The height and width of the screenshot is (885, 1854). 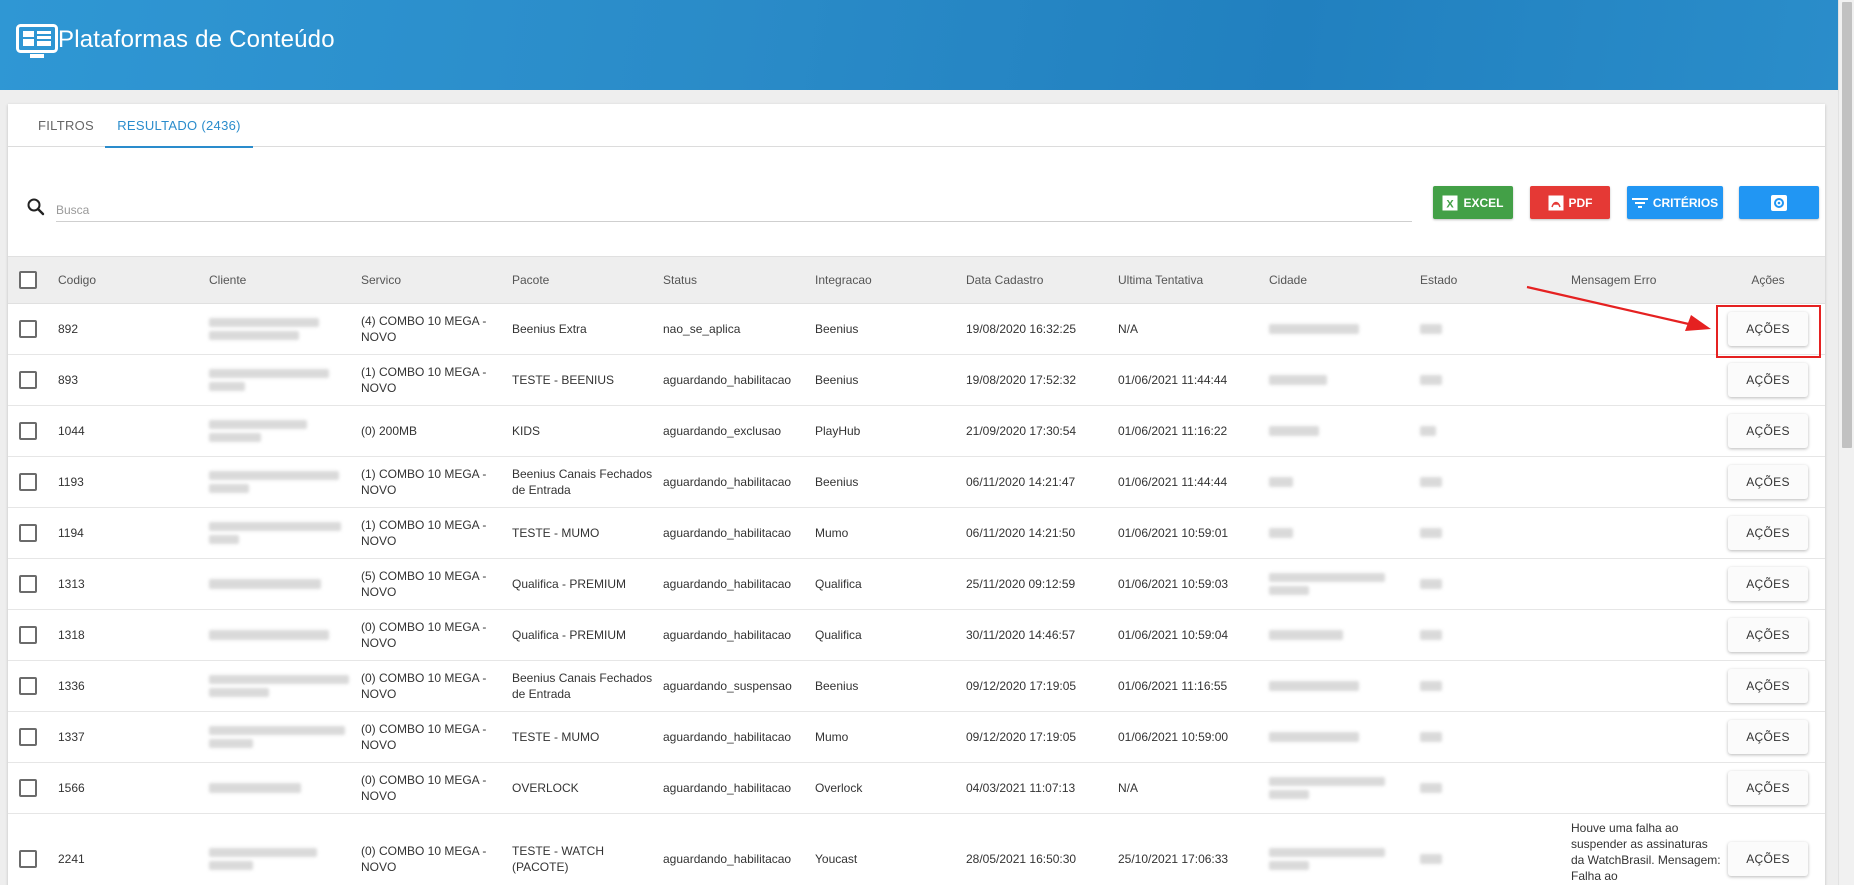 I want to click on cell-ultima-tentativa: 01/06/2021 10:59:00, so click(x=1173, y=737).